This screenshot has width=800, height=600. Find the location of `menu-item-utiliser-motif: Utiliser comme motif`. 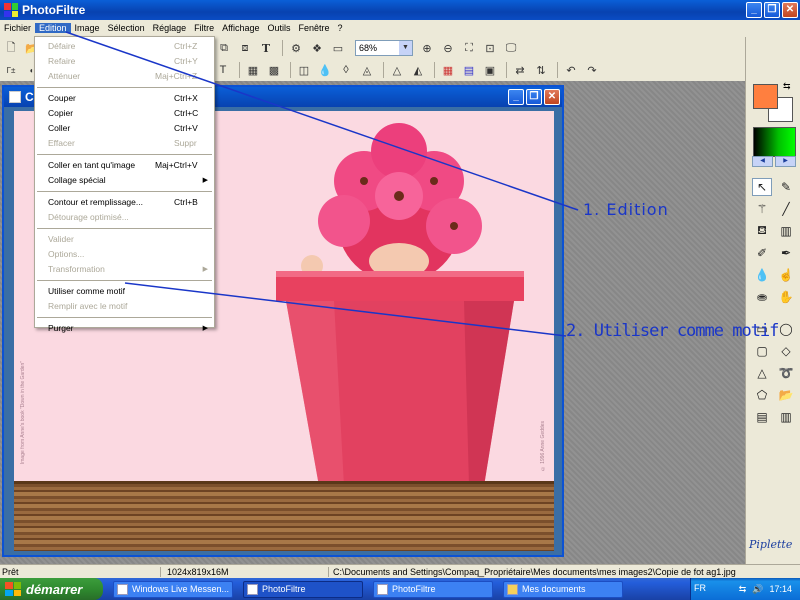

menu-item-utiliser-motif: Utiliser comme motif is located at coordinates (124, 291).